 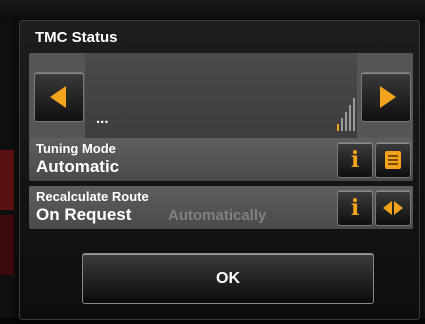 I want to click on arrow-left-icon, so click(x=57, y=97).